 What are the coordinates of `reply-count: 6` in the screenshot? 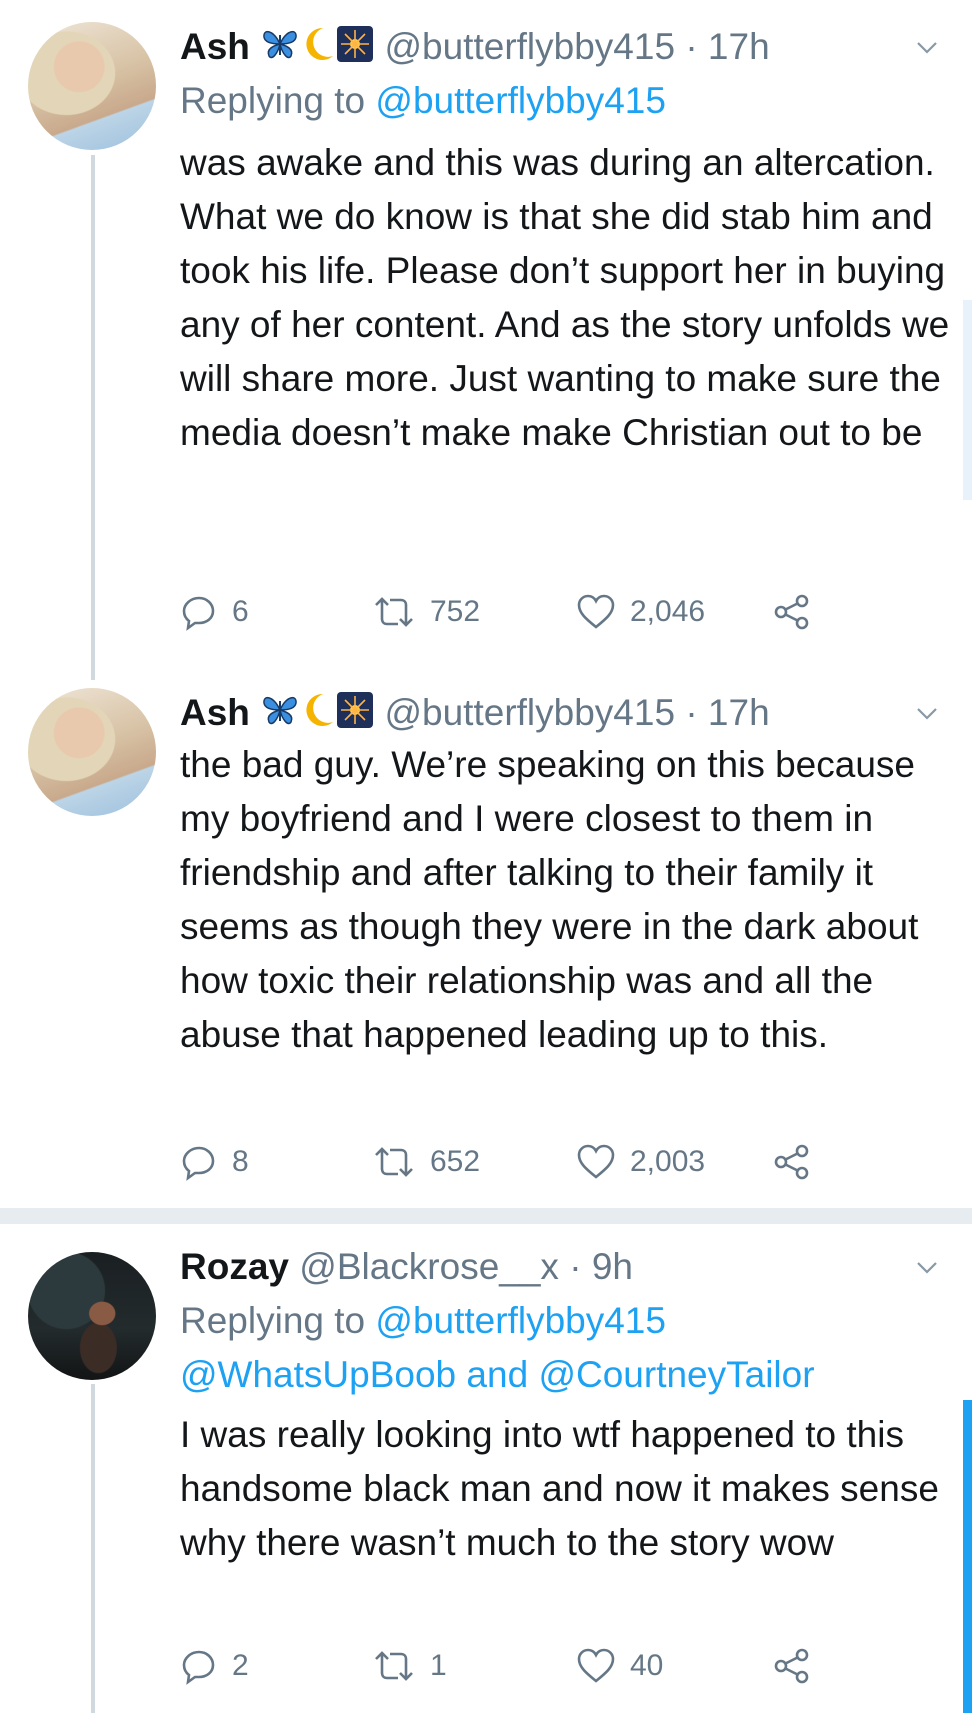 It's located at (240, 611).